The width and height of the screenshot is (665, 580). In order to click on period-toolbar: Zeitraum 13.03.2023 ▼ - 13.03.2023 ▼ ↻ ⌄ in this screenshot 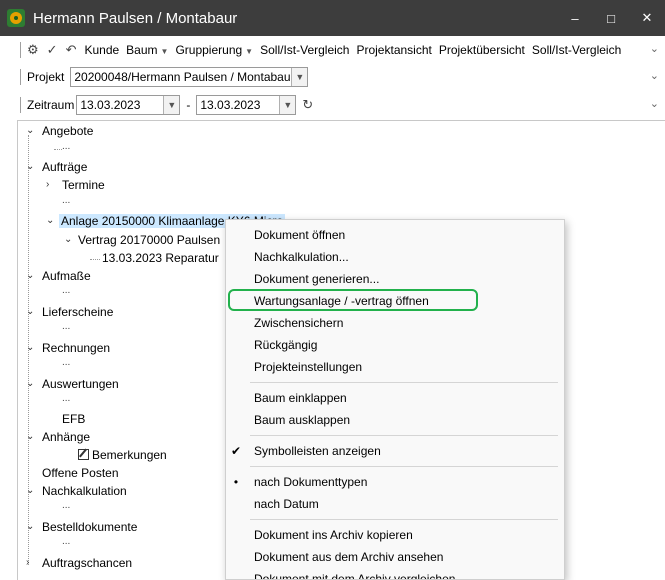, I will do `click(332, 105)`.